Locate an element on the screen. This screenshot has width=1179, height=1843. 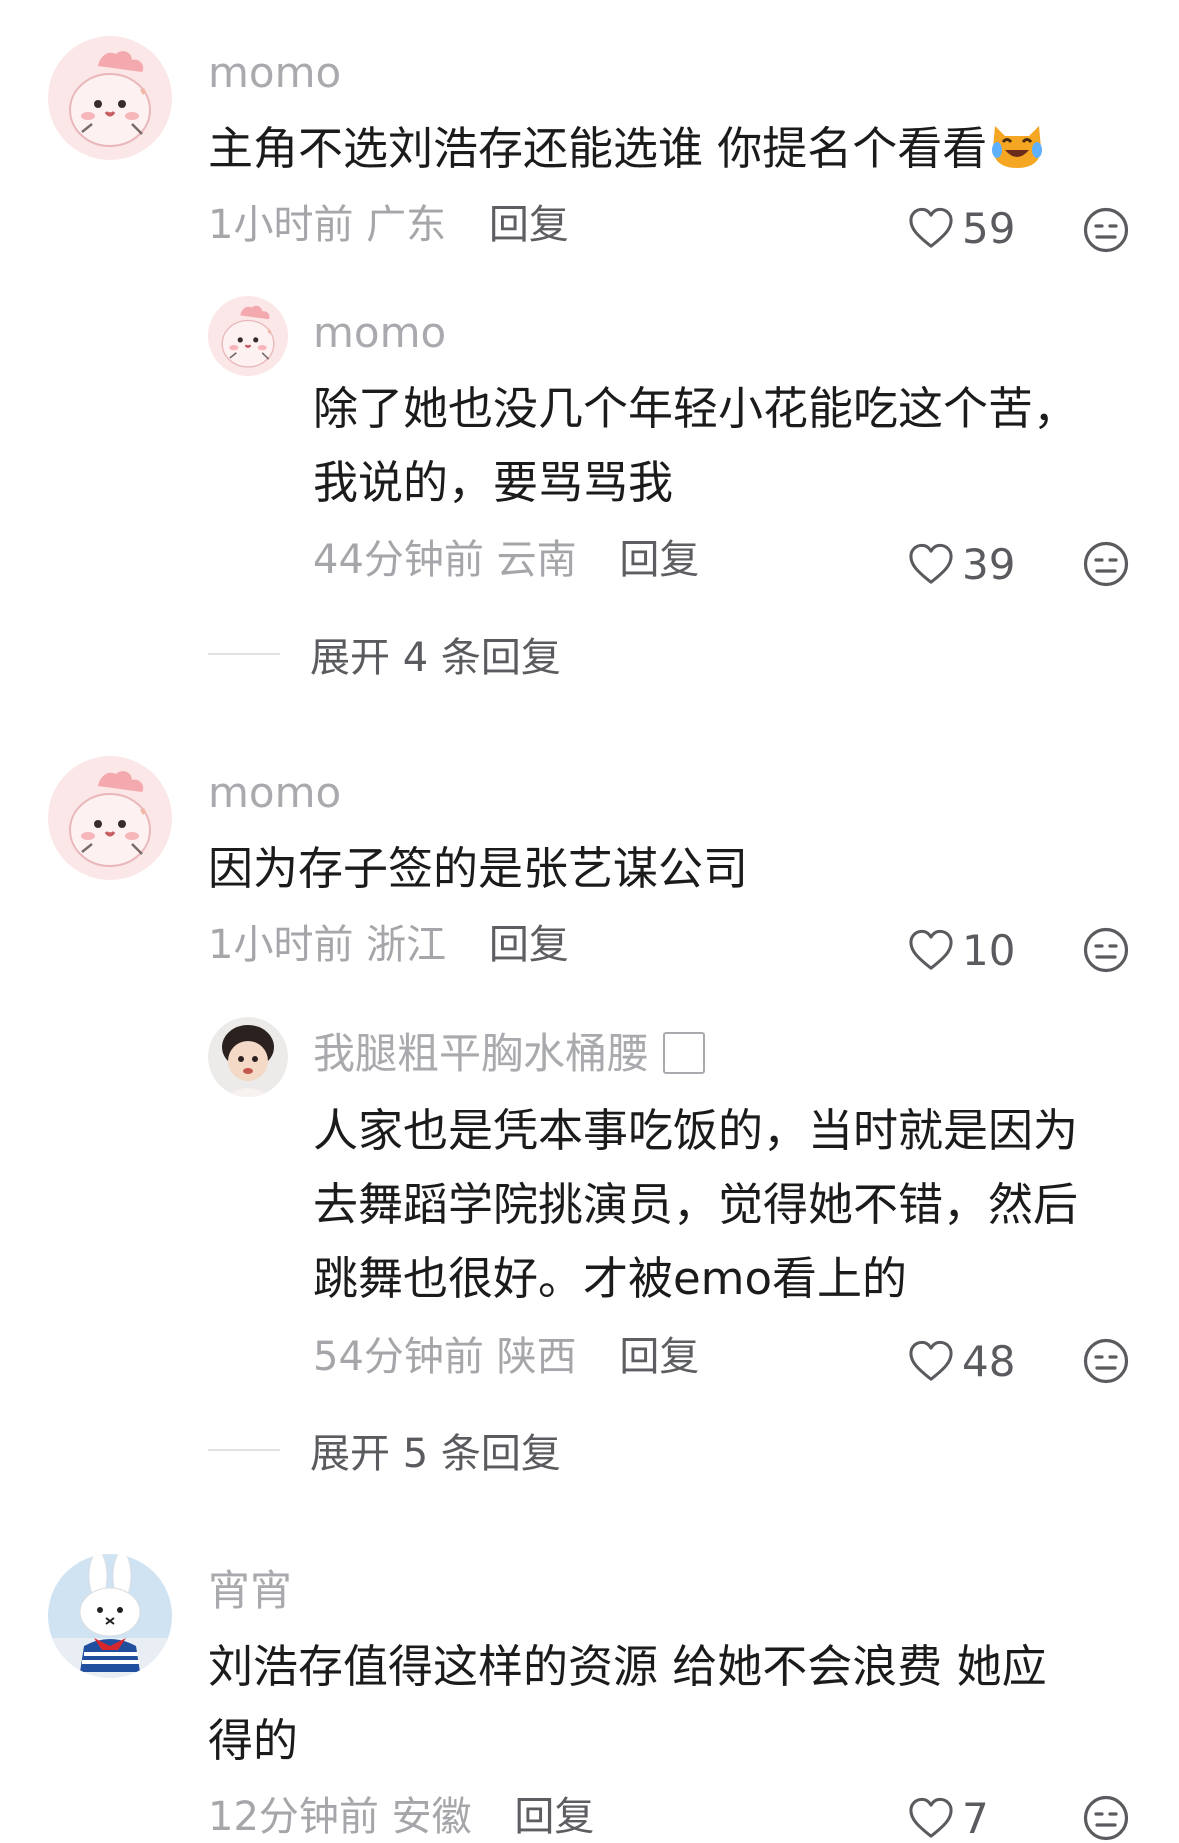
white-rabbit-avatar-icon is located at coordinates (110, 1616).